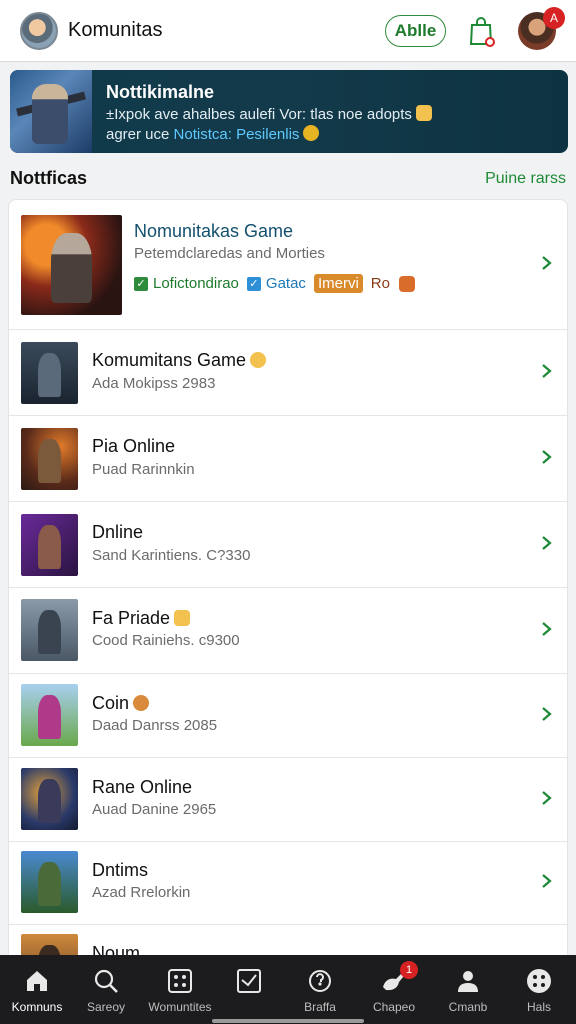 This screenshot has width=576, height=1024. I want to click on item-title: Fa Priade, so click(141, 618).